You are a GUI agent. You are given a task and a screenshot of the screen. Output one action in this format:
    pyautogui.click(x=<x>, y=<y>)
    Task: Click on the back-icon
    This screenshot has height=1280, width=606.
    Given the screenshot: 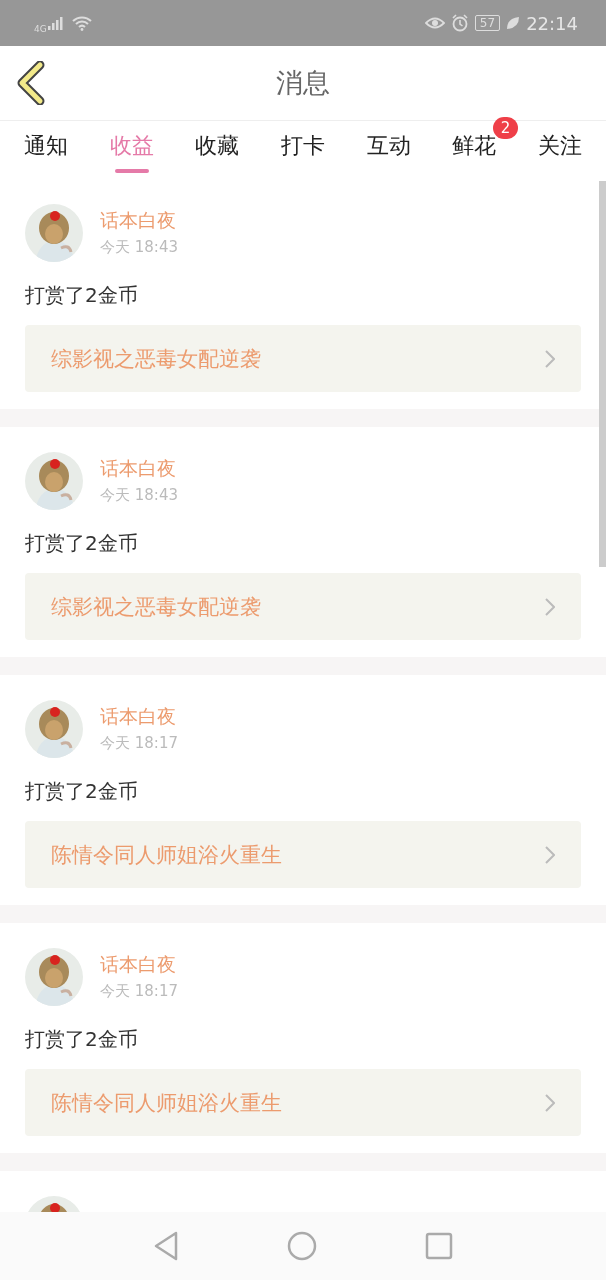 What is the action you would take?
    pyautogui.click(x=31, y=83)
    